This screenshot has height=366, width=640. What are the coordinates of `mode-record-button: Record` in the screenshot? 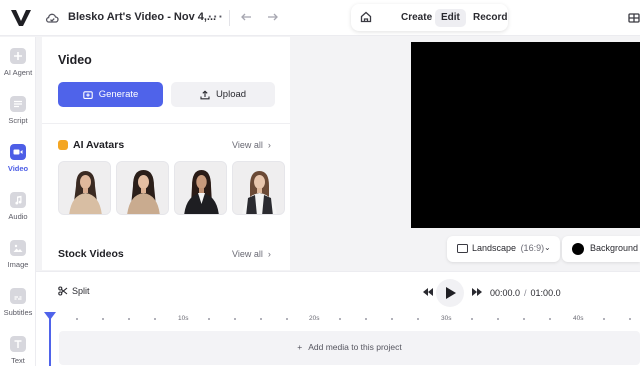 It's located at (490, 18).